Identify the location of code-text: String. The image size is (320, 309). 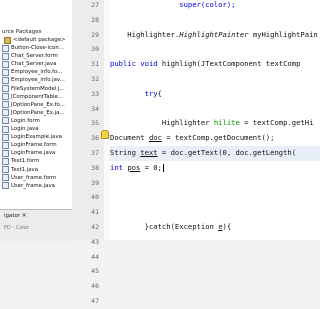
(125, 152).